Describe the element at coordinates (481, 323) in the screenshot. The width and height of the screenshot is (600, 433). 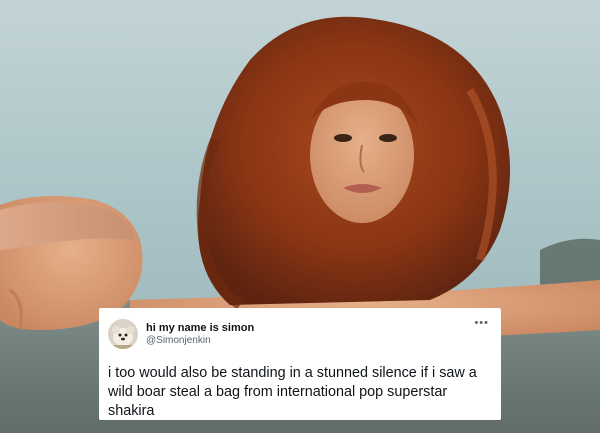
I see `more-horizontal-icon: •••` at that location.